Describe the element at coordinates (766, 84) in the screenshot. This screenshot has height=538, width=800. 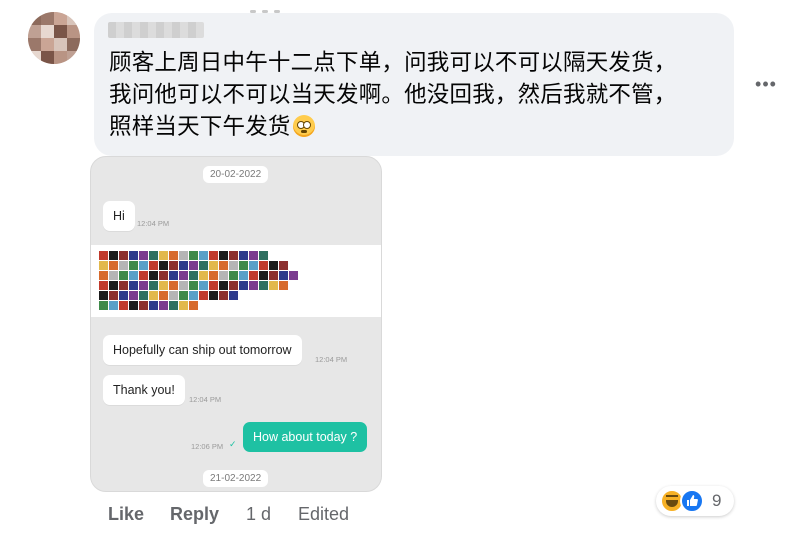
I see `more-options-button: •••` at that location.